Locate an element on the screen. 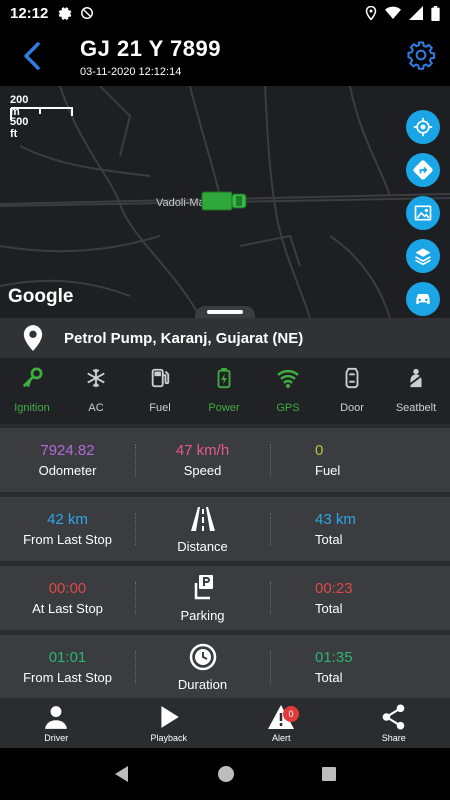  map-type-button is located at coordinates (423, 213).